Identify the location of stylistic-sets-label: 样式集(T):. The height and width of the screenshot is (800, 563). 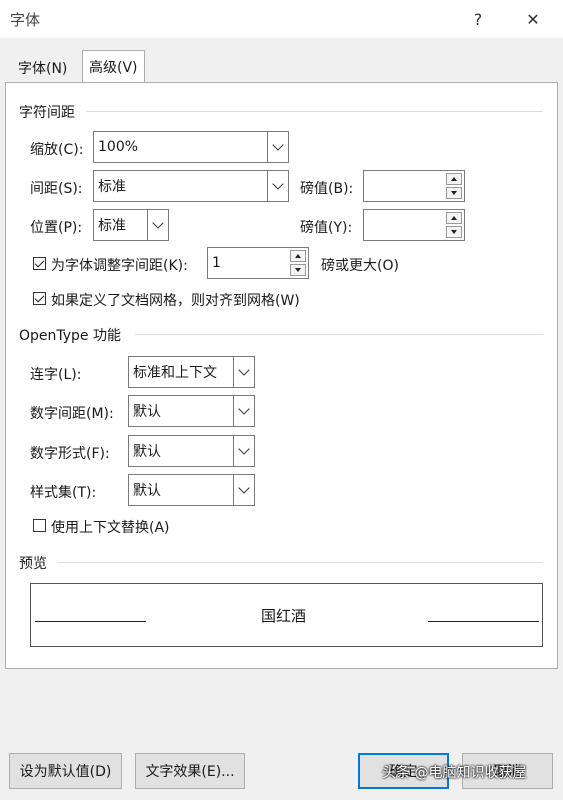
(63, 493).